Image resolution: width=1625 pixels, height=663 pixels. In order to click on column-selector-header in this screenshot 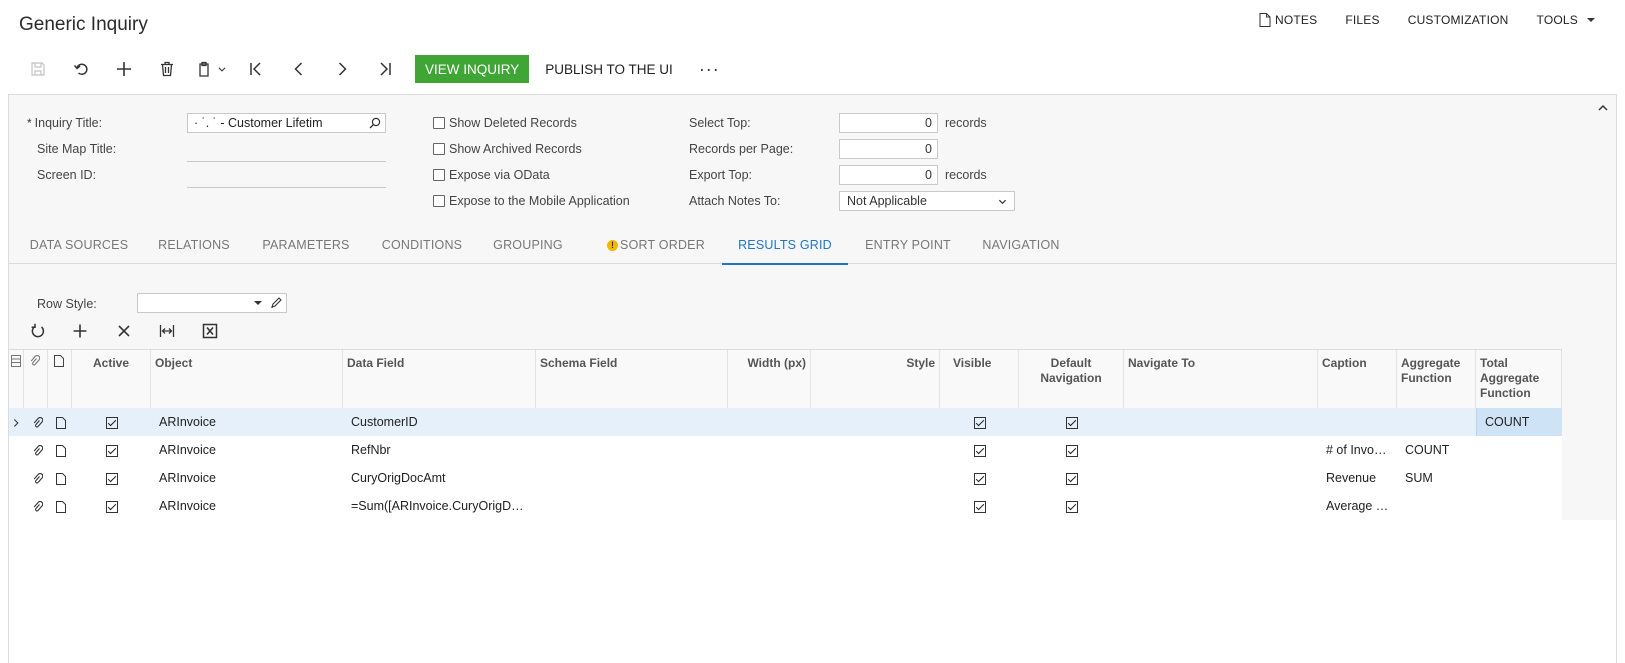, I will do `click(16, 379)`.